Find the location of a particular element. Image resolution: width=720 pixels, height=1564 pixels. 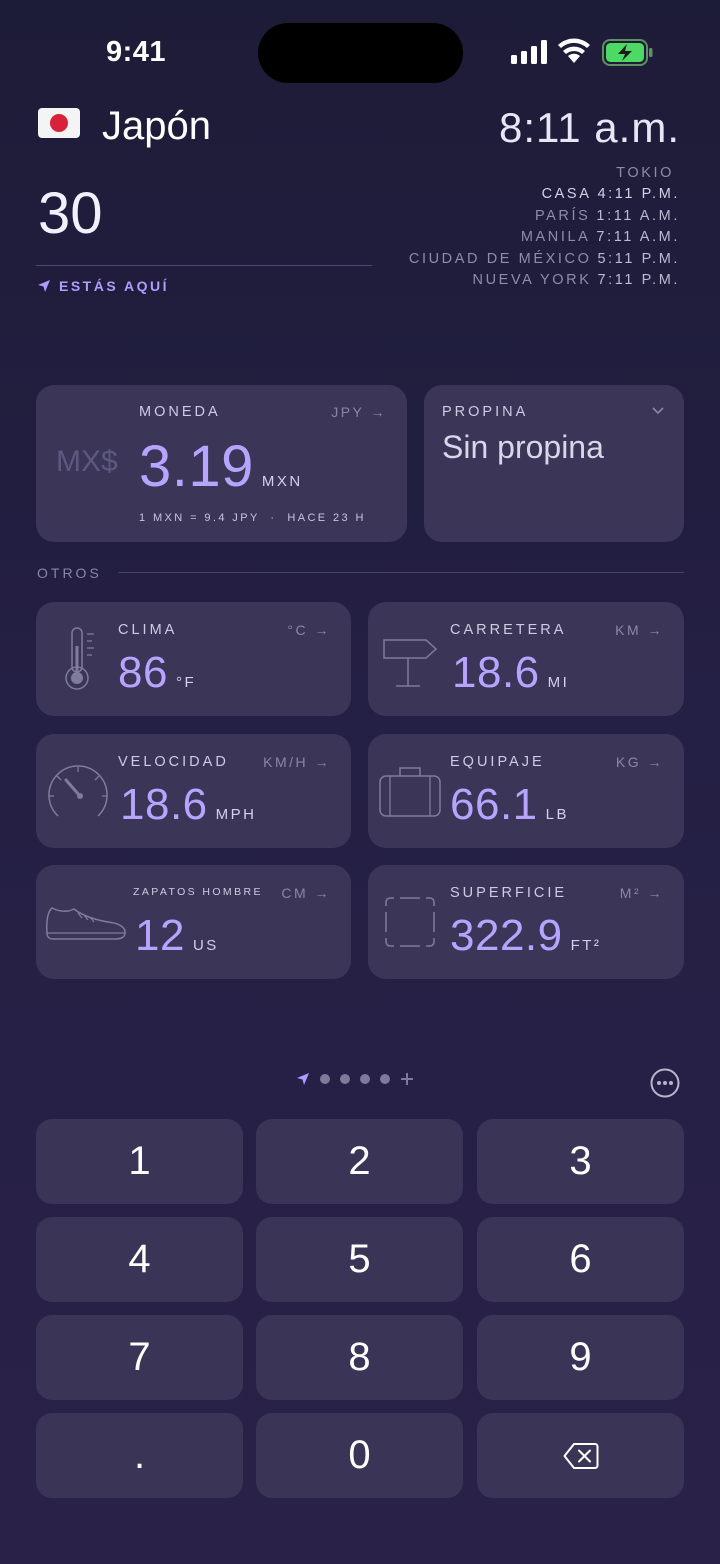

speed-card: VELOCIDAD KM/H → 18.6 MPH is located at coordinates (193, 791).